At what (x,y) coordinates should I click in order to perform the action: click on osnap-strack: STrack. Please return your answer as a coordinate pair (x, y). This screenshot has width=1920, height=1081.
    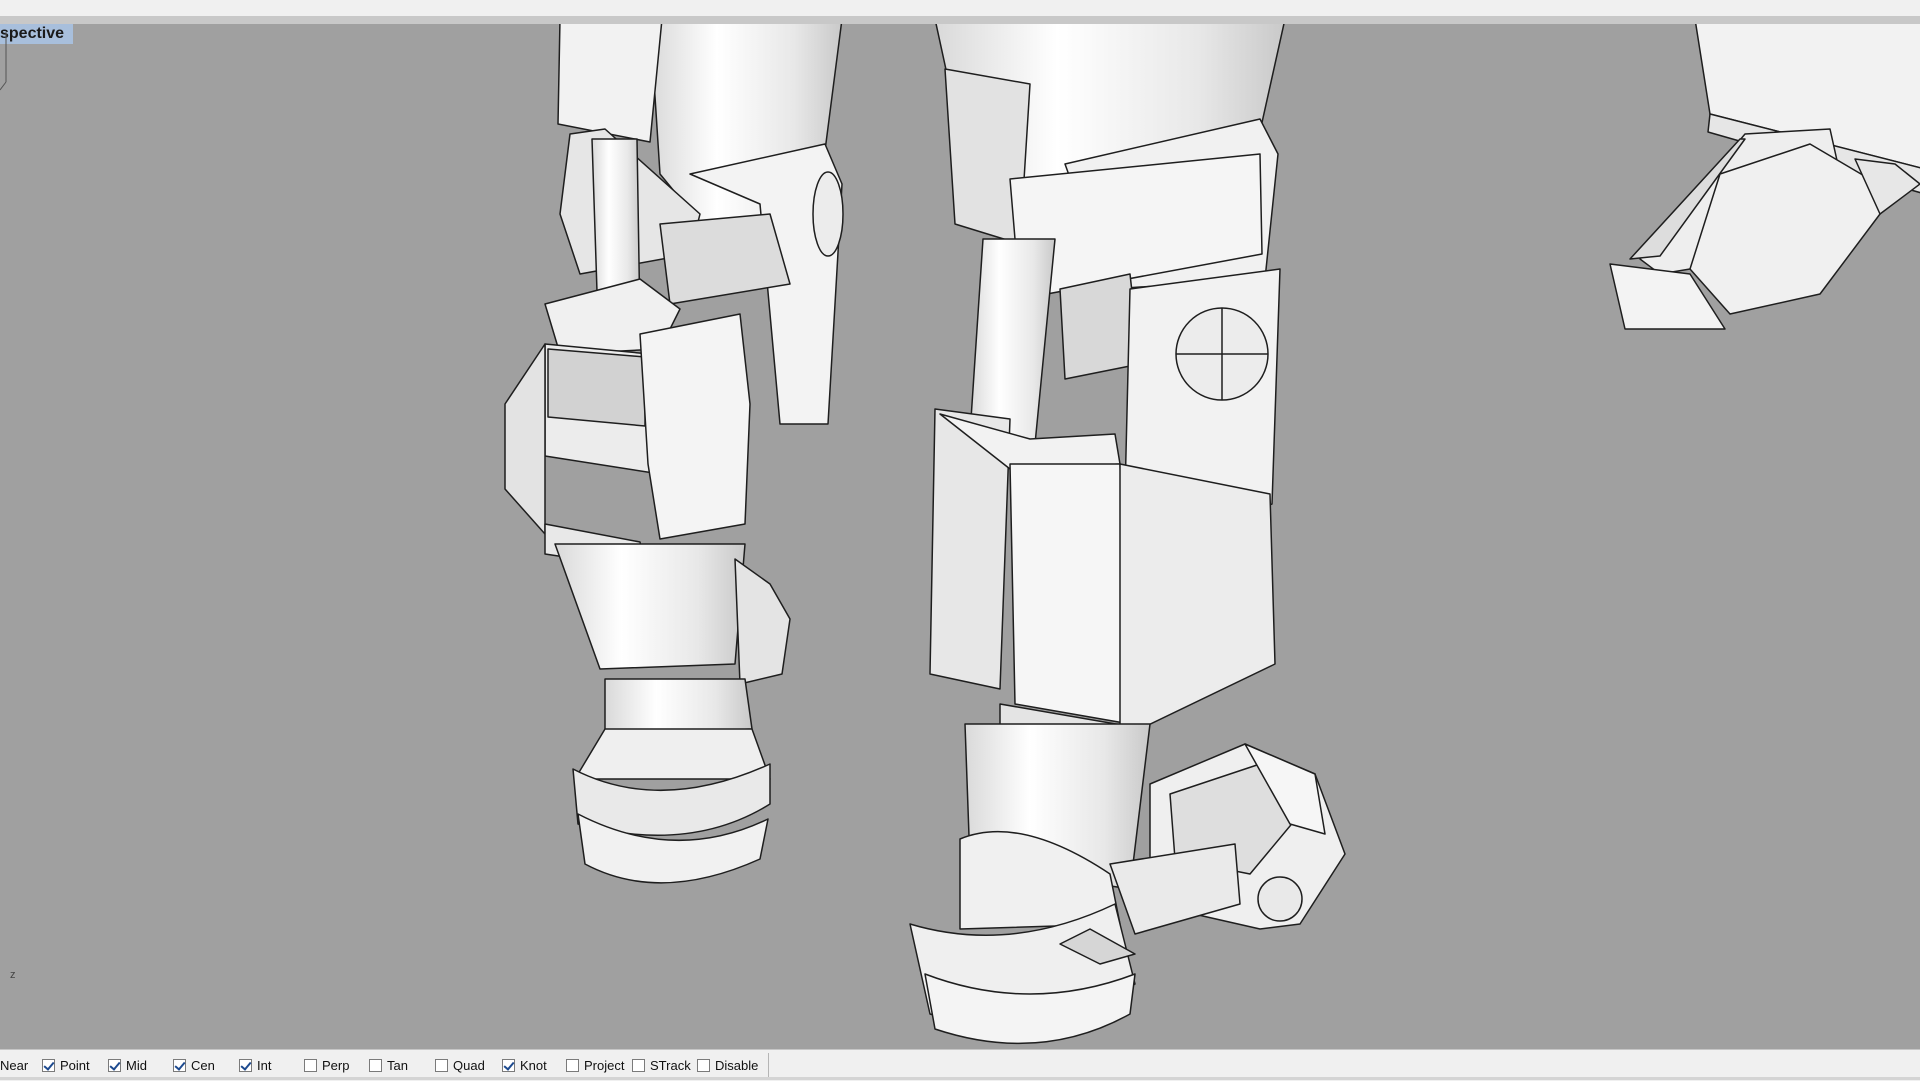
    Looking at the image, I should click on (661, 1065).